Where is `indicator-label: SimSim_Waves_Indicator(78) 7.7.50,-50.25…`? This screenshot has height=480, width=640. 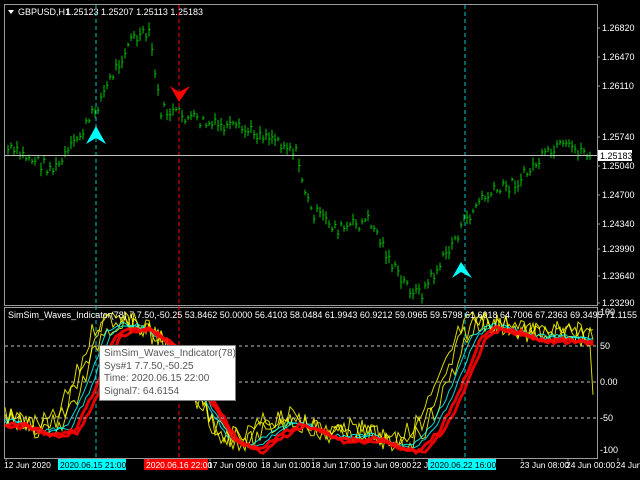 indicator-label: SimSim_Waves_Indicator(78) 7.7.50,-50.25… is located at coordinates (324, 315).